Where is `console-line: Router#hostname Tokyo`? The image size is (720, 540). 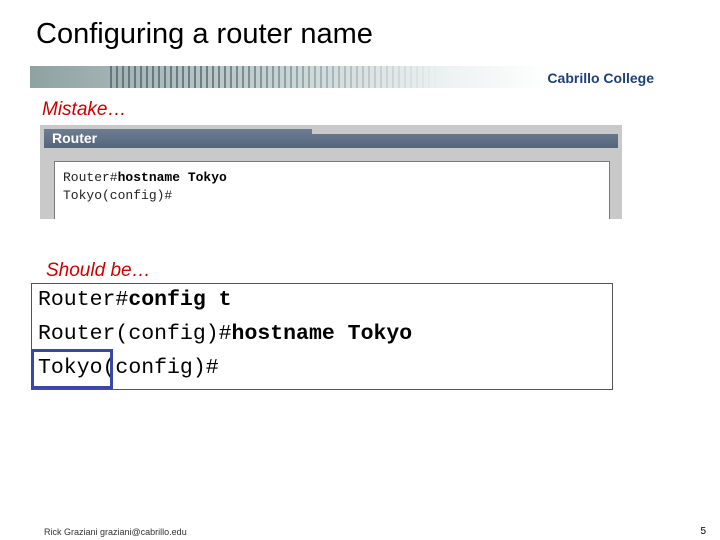 console-line: Router#hostname Tokyo is located at coordinates (145, 177).